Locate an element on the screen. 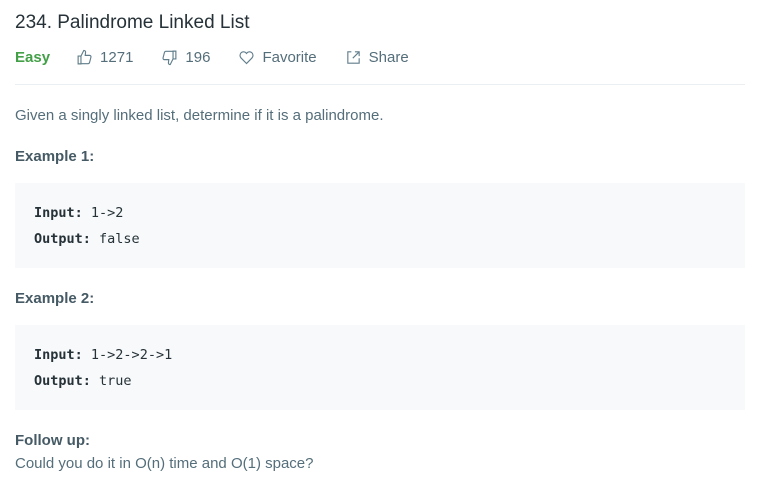  problem-meta-bar: Easy 1271 196 Favorite Share is located at coordinates (380, 57).